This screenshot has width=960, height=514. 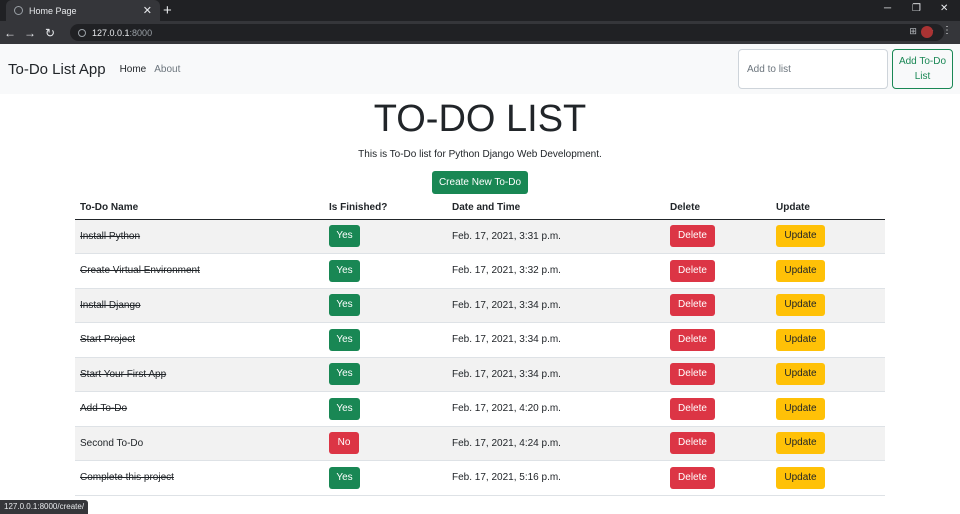 What do you see at coordinates (199, 374) in the screenshot?
I see `todo-name-cell: Start Your First App` at bounding box center [199, 374].